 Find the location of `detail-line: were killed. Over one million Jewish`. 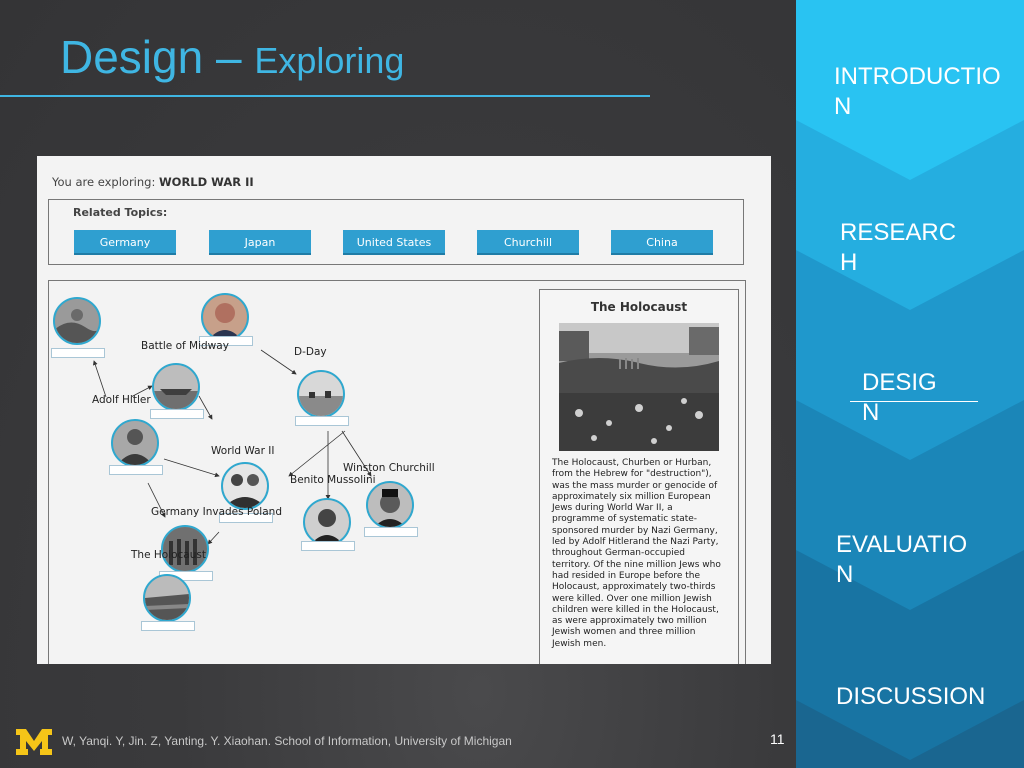

detail-line: were killed. Over one million Jewish is located at coordinates (632, 598).